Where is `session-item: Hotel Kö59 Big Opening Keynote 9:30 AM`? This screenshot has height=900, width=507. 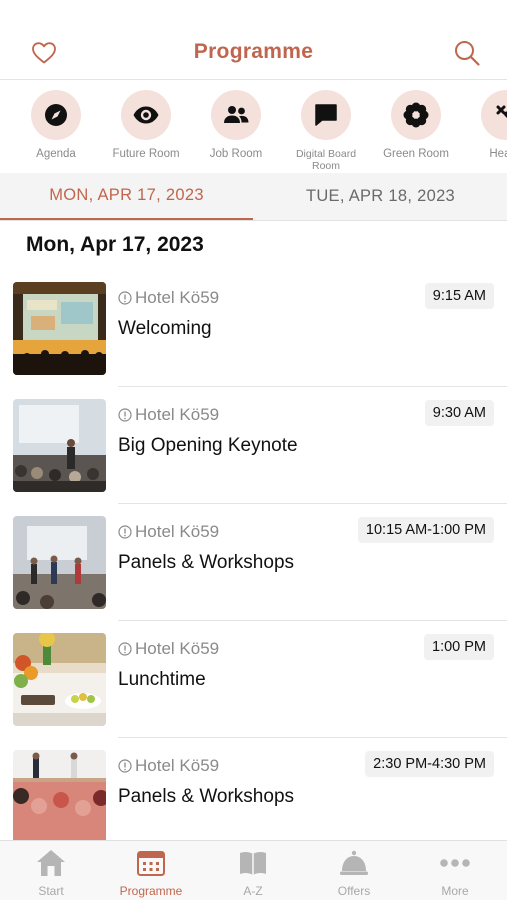 session-item: Hotel Kö59 Big Opening Keynote 9:30 AM is located at coordinates (253, 445).